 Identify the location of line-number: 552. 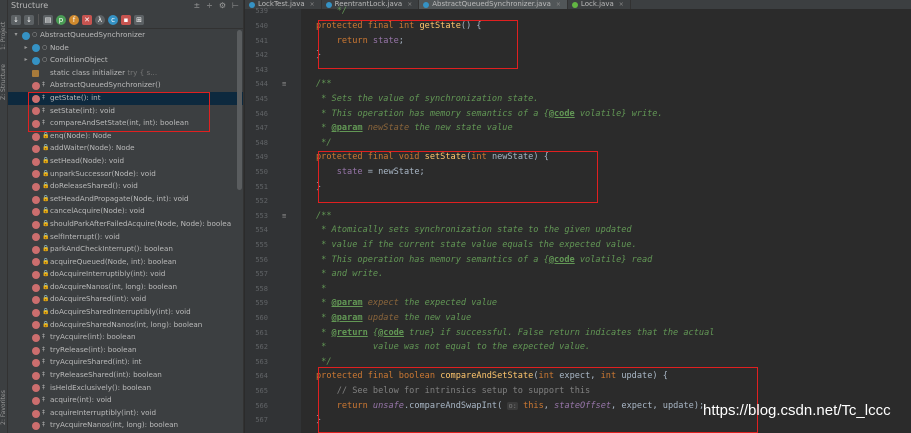
(261, 201).